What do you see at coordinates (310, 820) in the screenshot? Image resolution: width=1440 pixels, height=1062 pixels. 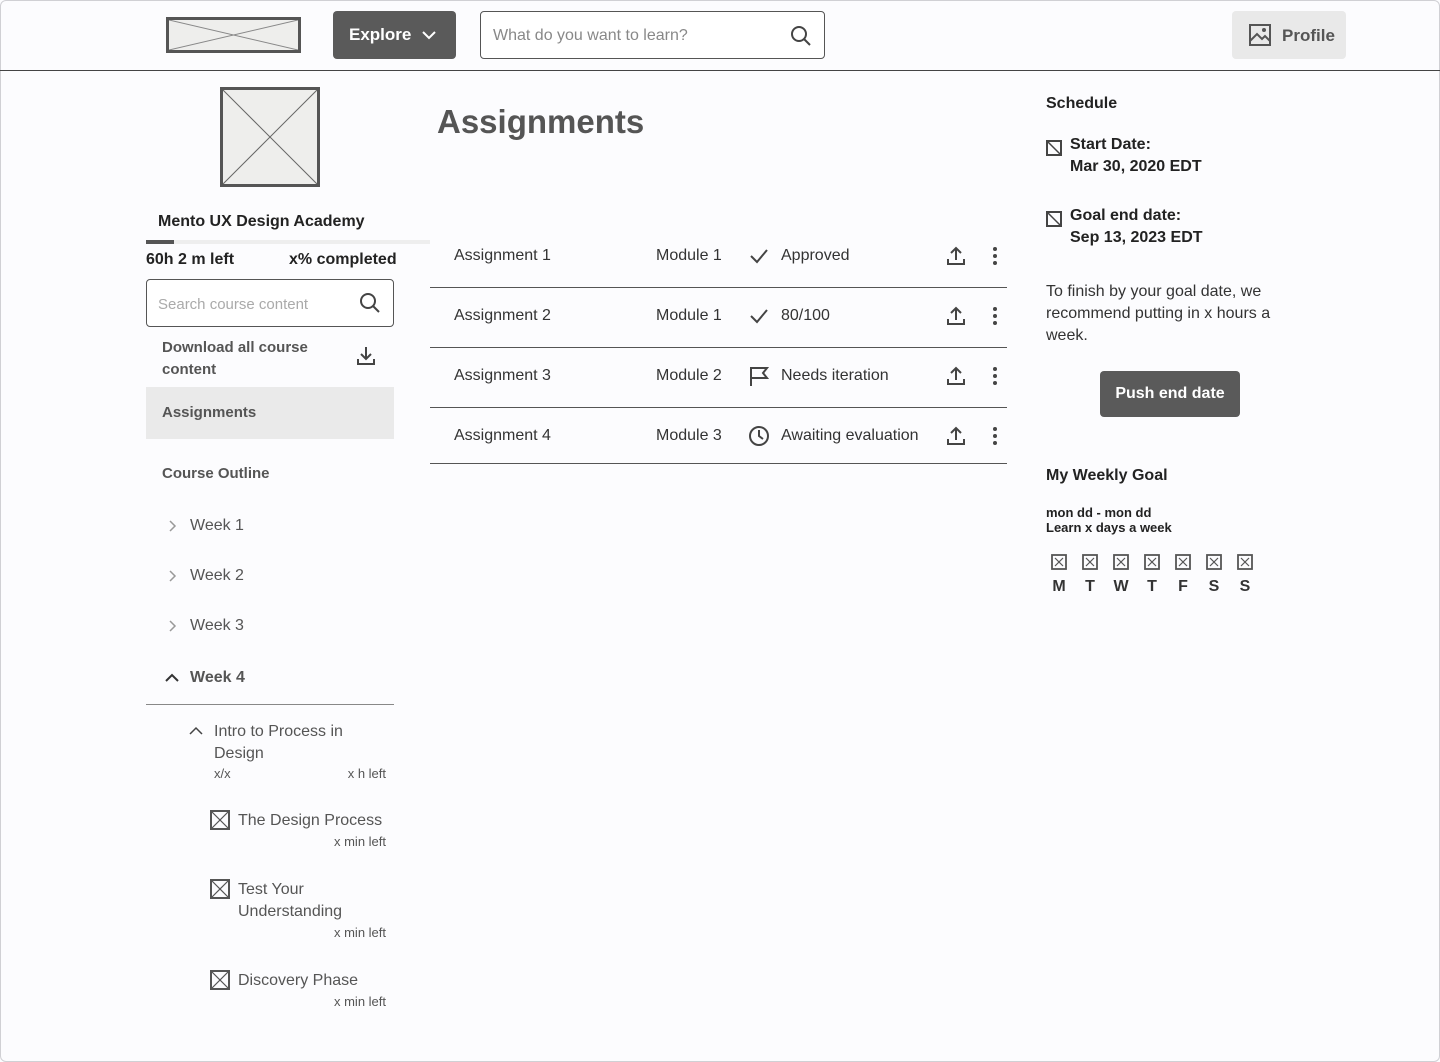 I see `sub-item-title: The Design Process` at bounding box center [310, 820].